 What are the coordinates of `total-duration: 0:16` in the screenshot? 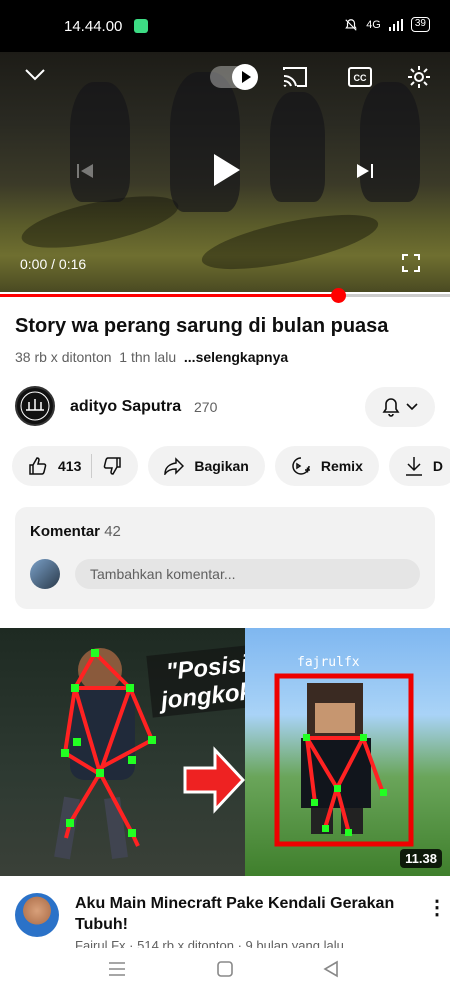 It's located at (72, 264).